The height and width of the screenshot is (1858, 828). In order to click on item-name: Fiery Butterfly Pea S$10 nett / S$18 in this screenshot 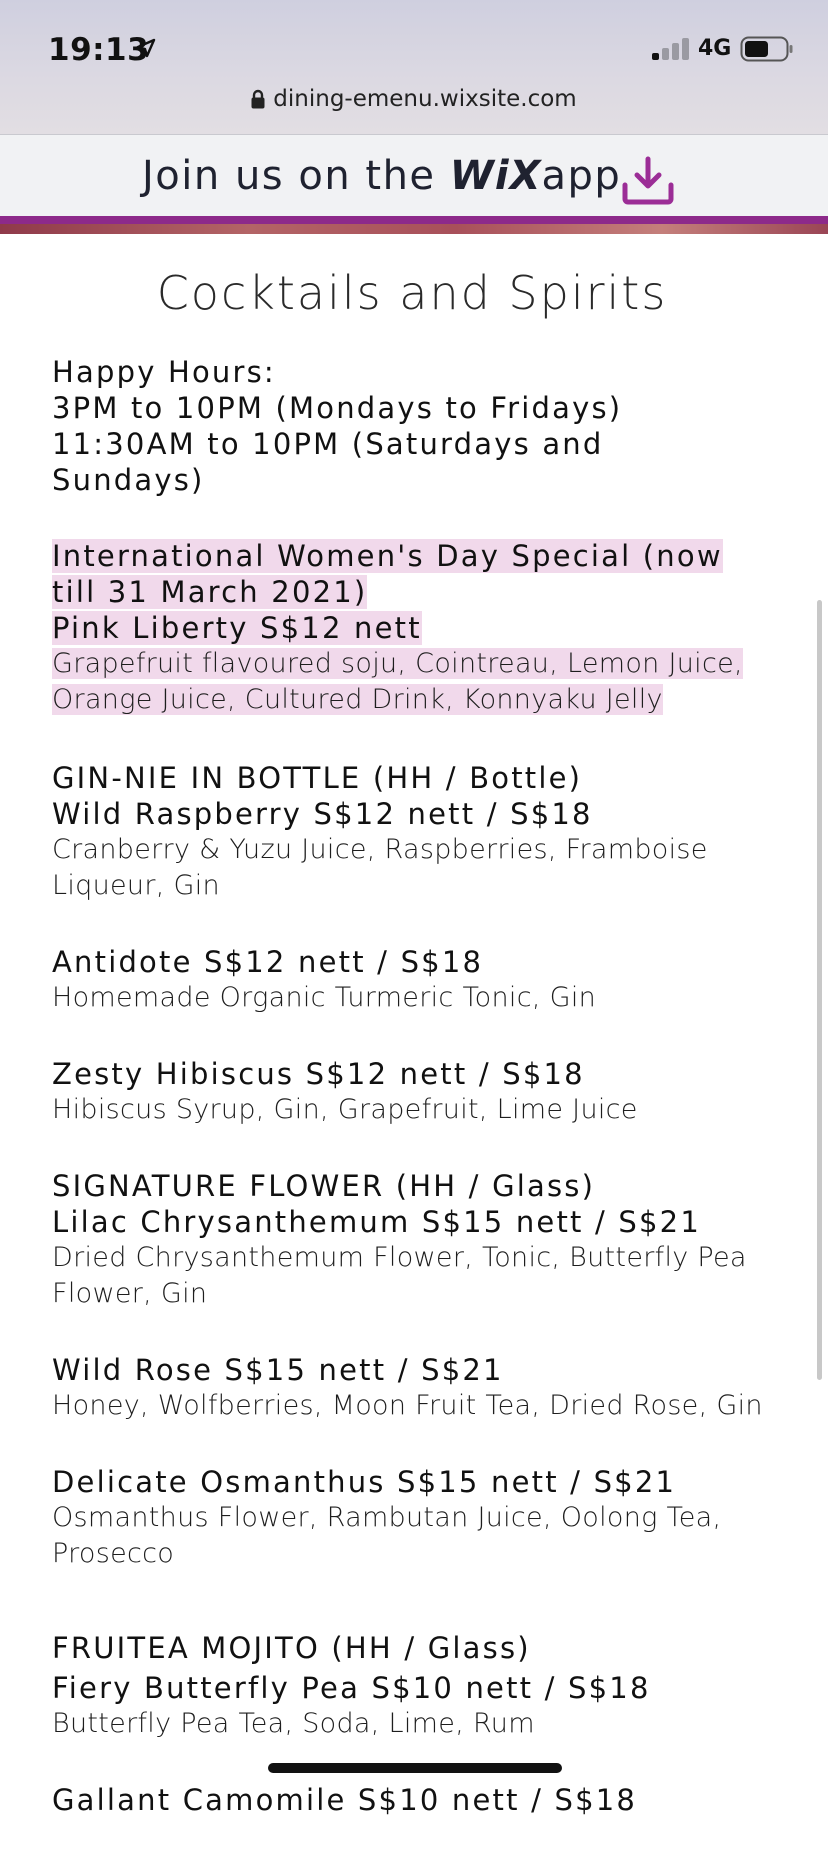, I will do `click(351, 1688)`.